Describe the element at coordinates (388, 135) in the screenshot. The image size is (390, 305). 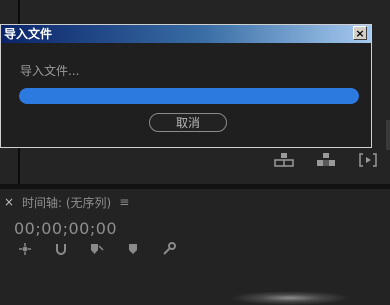
I see `panel-scrollbar` at that location.